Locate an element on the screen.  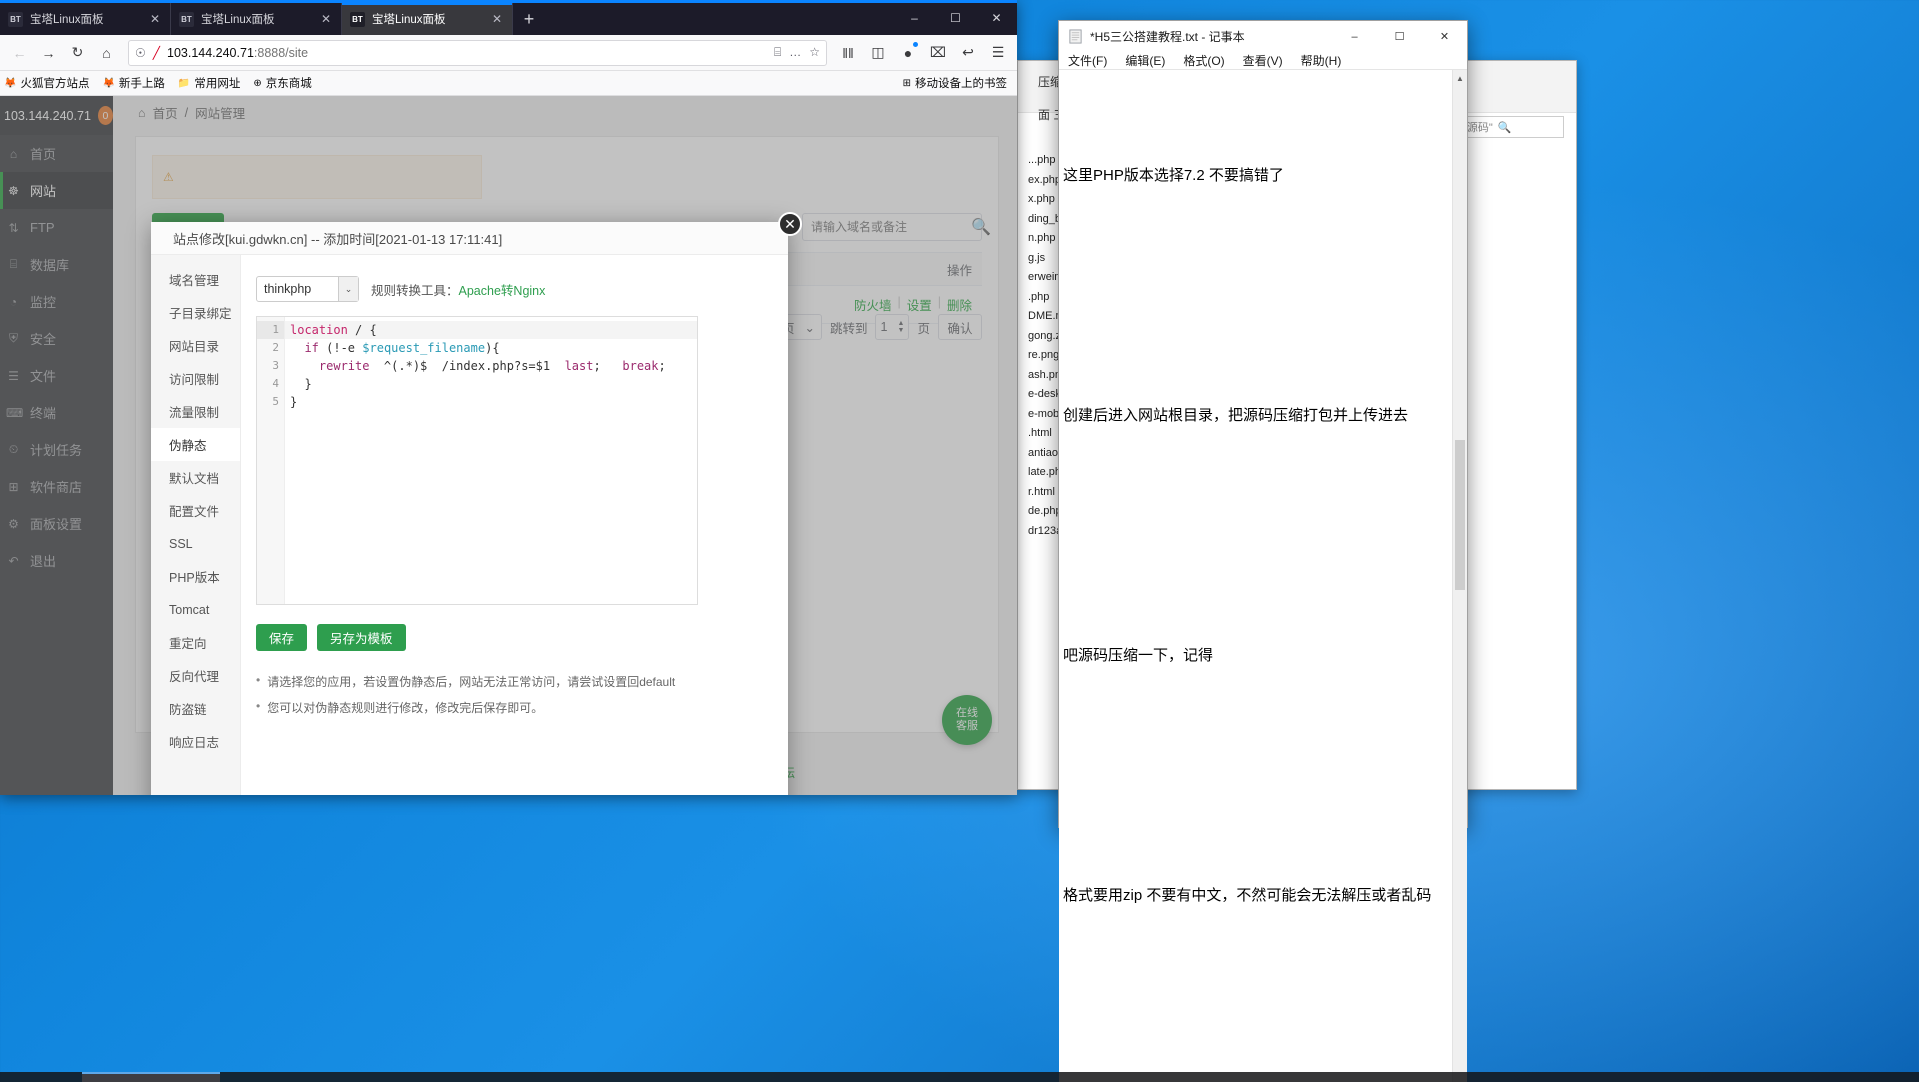
url-bar: ☉ ╱ 103.144.240.71:8888/site ⌸ … ☆ is located at coordinates (477, 52).